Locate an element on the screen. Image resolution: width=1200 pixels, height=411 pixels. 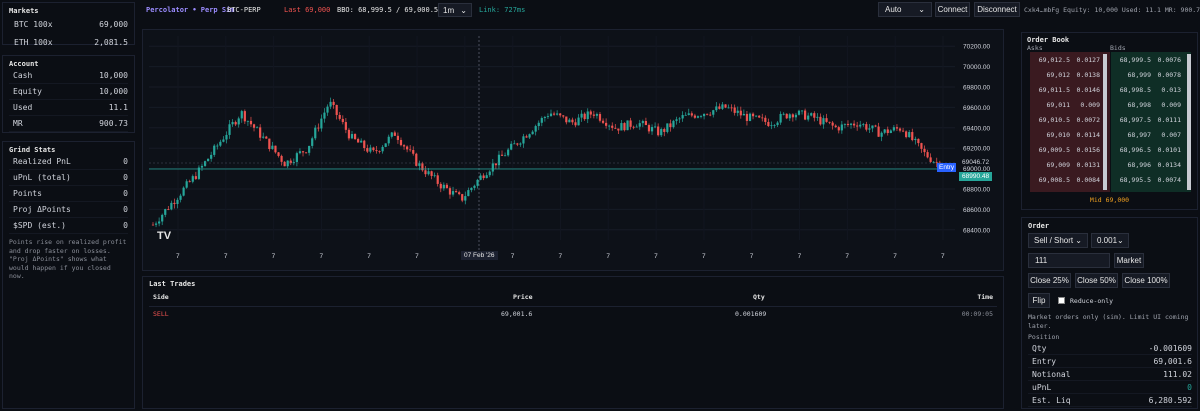
orderbook-level: 69,011.5 0.0146 is located at coordinates (1070, 89).